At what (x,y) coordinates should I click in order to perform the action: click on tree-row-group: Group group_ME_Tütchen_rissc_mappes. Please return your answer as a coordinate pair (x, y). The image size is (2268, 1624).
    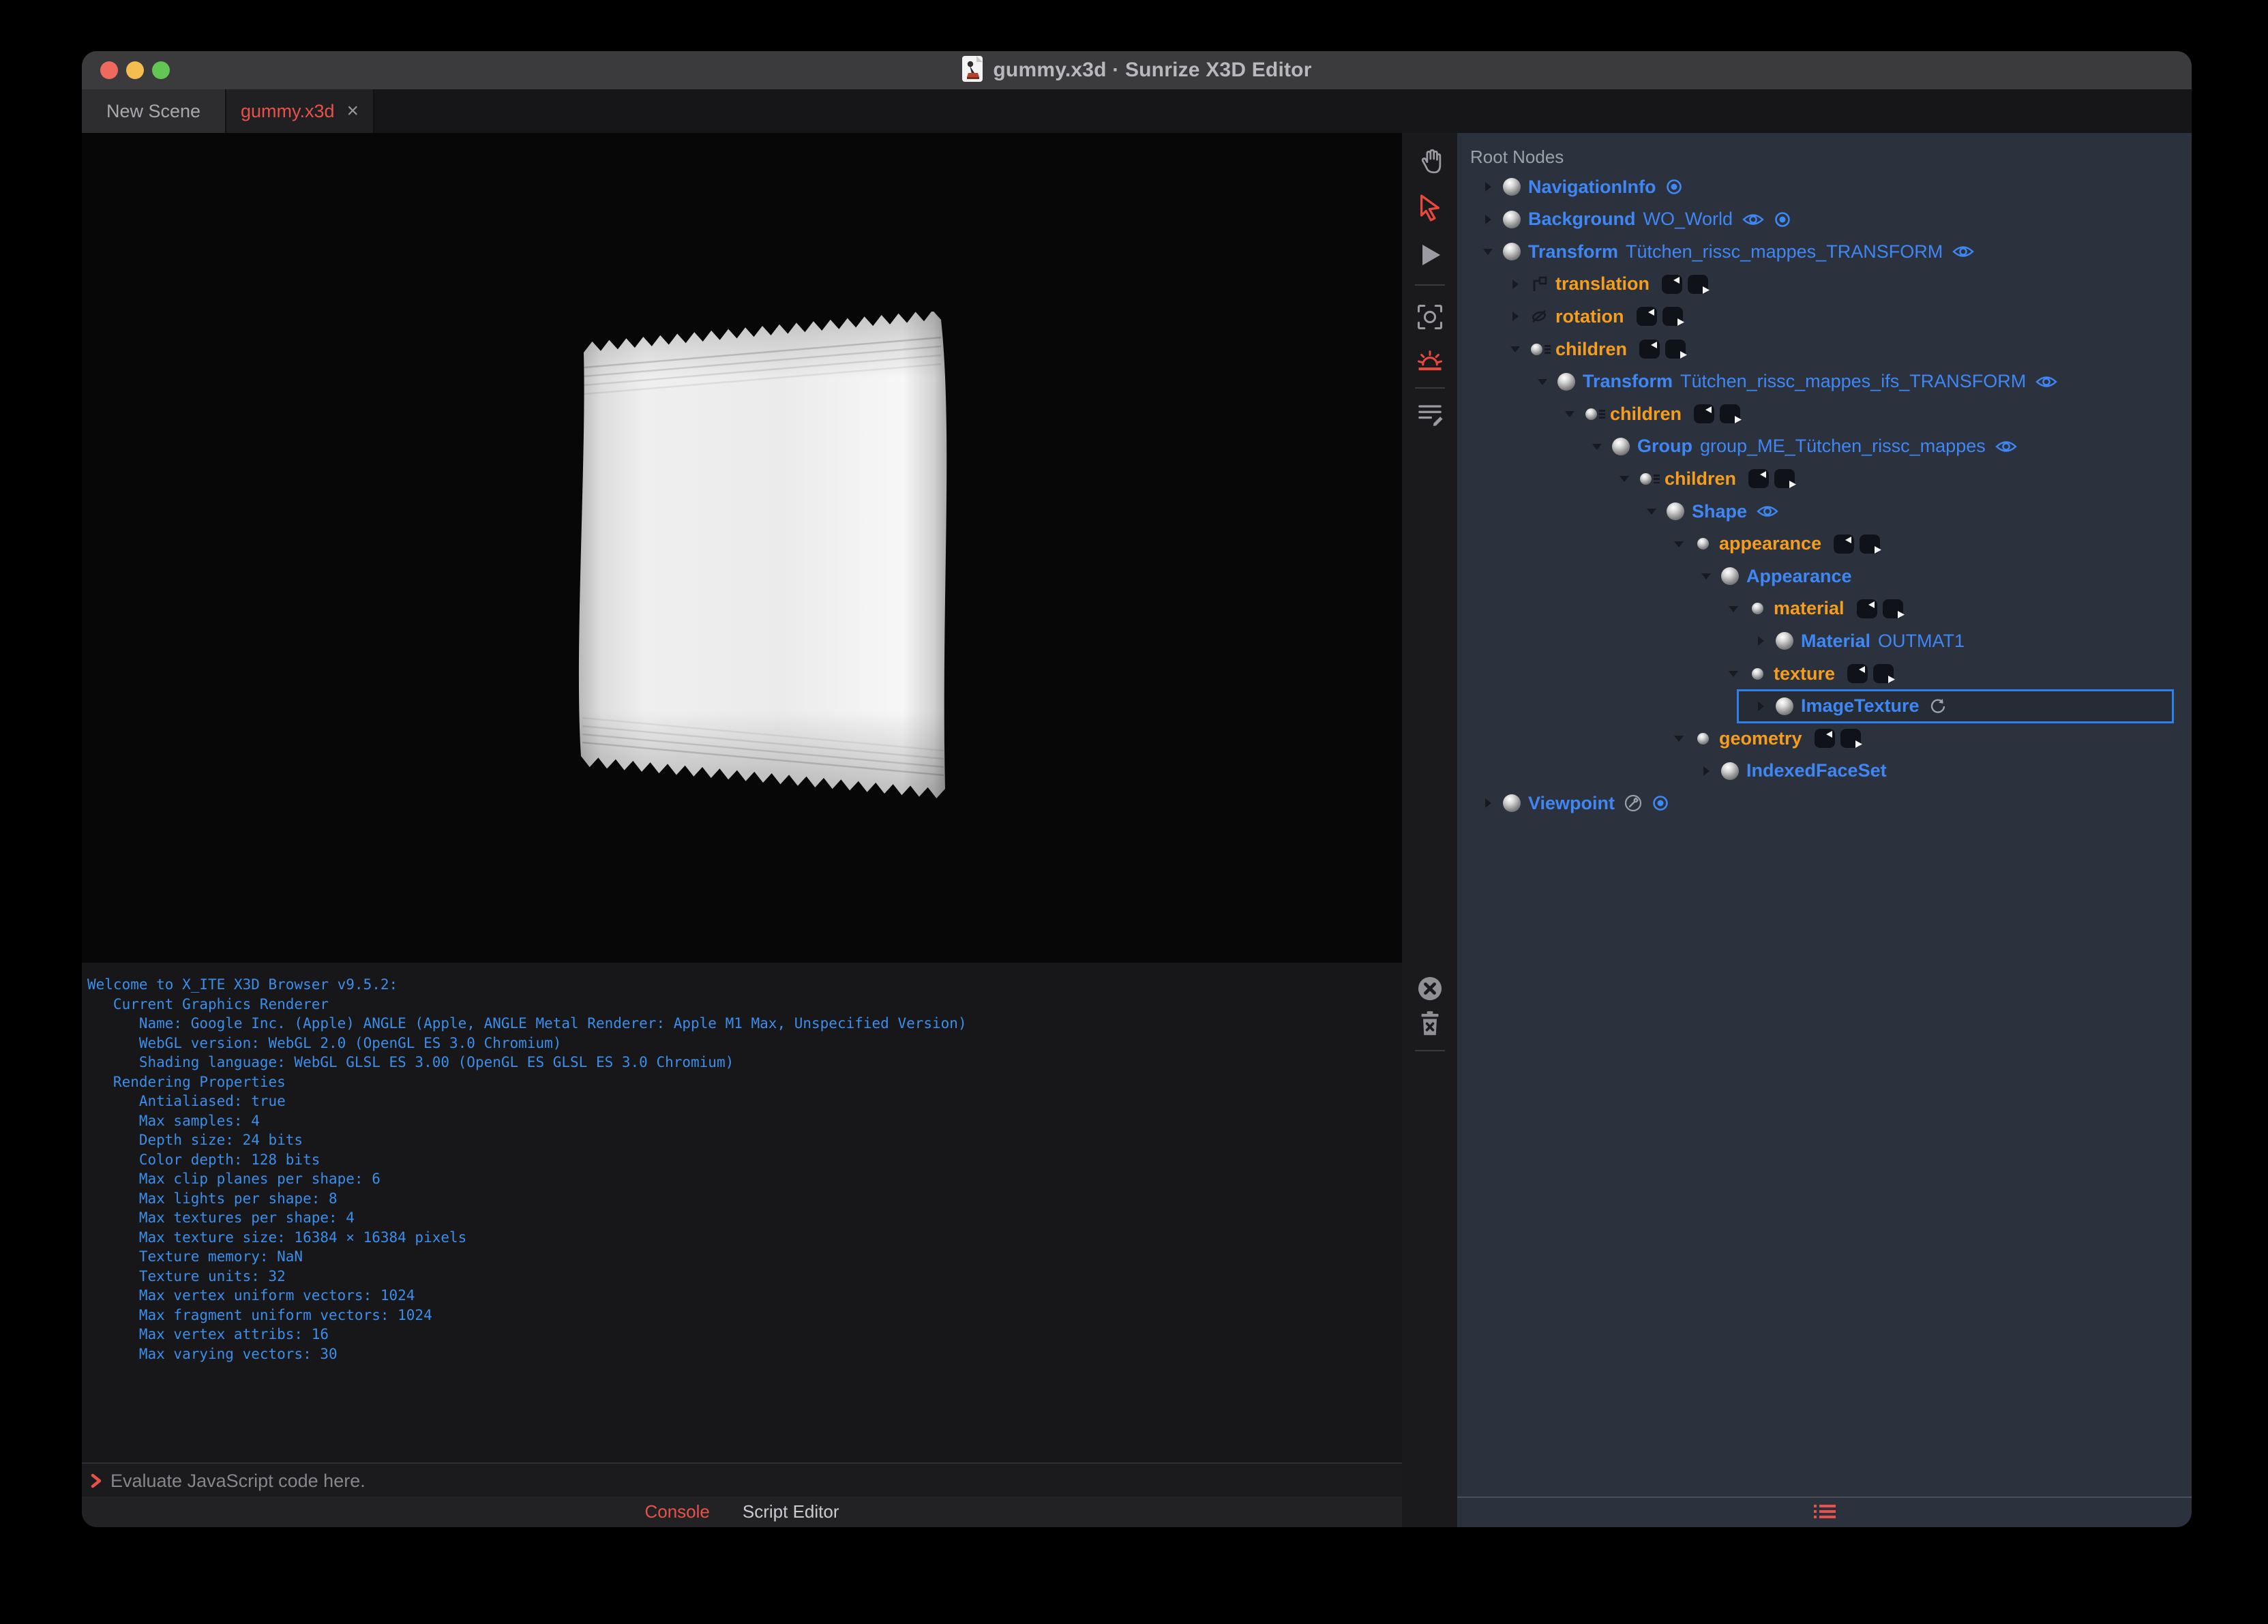
    Looking at the image, I should click on (1825, 446).